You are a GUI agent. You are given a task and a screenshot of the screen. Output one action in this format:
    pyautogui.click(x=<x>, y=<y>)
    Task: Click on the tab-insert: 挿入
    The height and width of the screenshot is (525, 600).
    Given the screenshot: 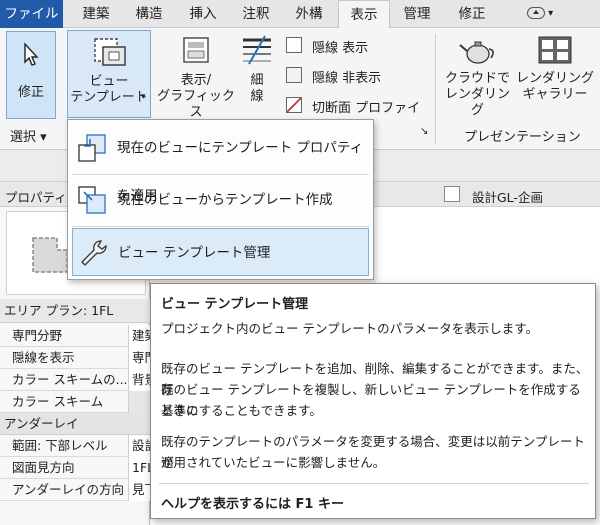 What is the action you would take?
    pyautogui.click(x=203, y=14)
    